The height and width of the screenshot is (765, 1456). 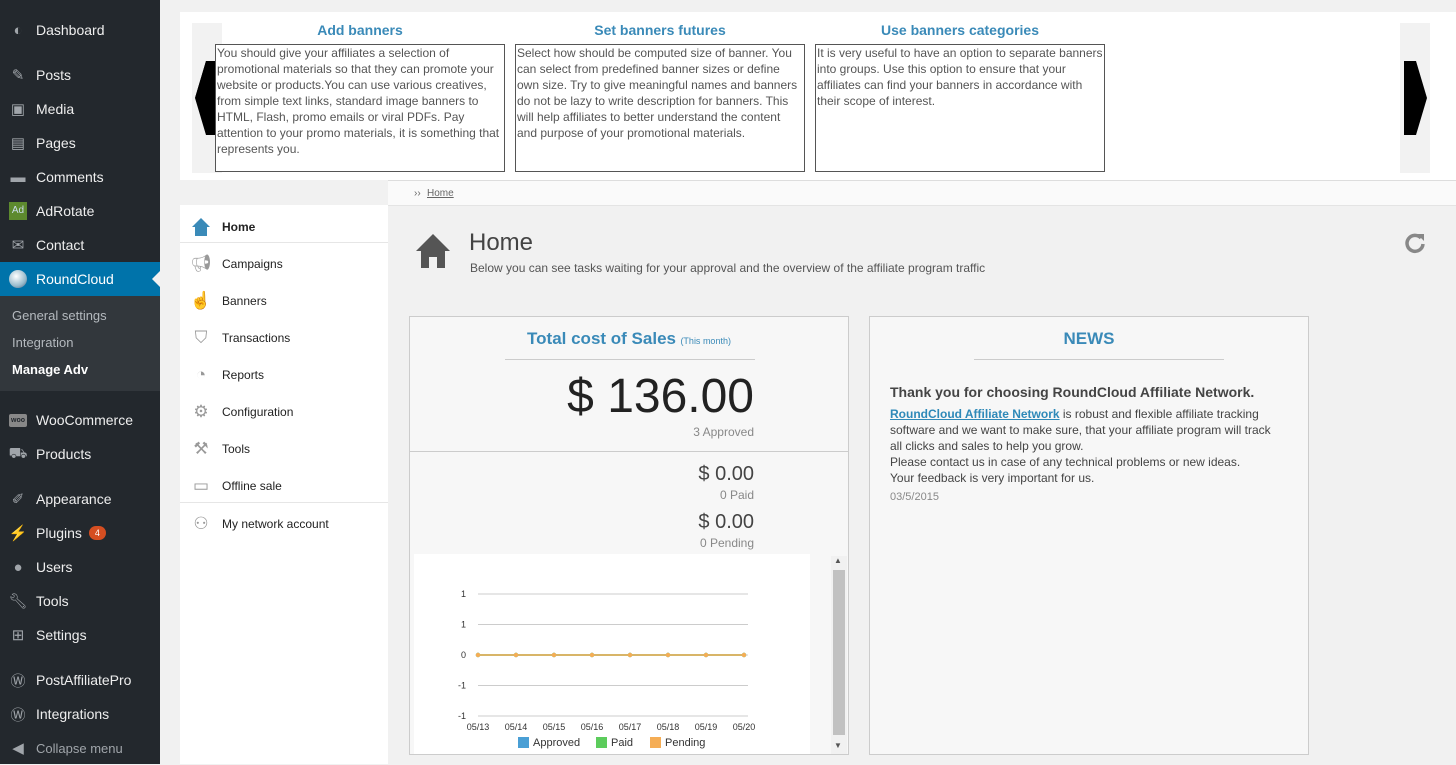 I want to click on menu-roundcloud: RoundCloud, so click(x=80, y=279).